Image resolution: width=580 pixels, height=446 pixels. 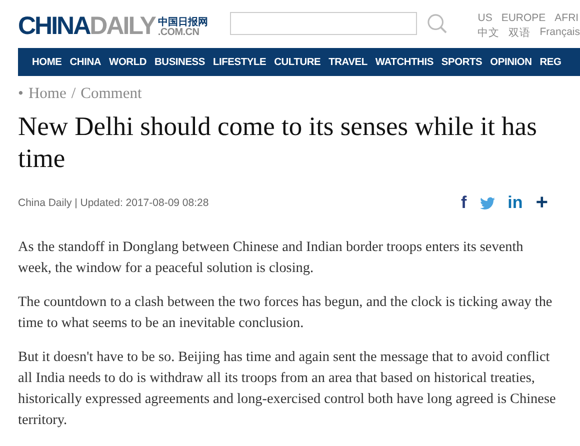 What do you see at coordinates (348, 62) in the screenshot?
I see `nav-link: TRAVEL` at bounding box center [348, 62].